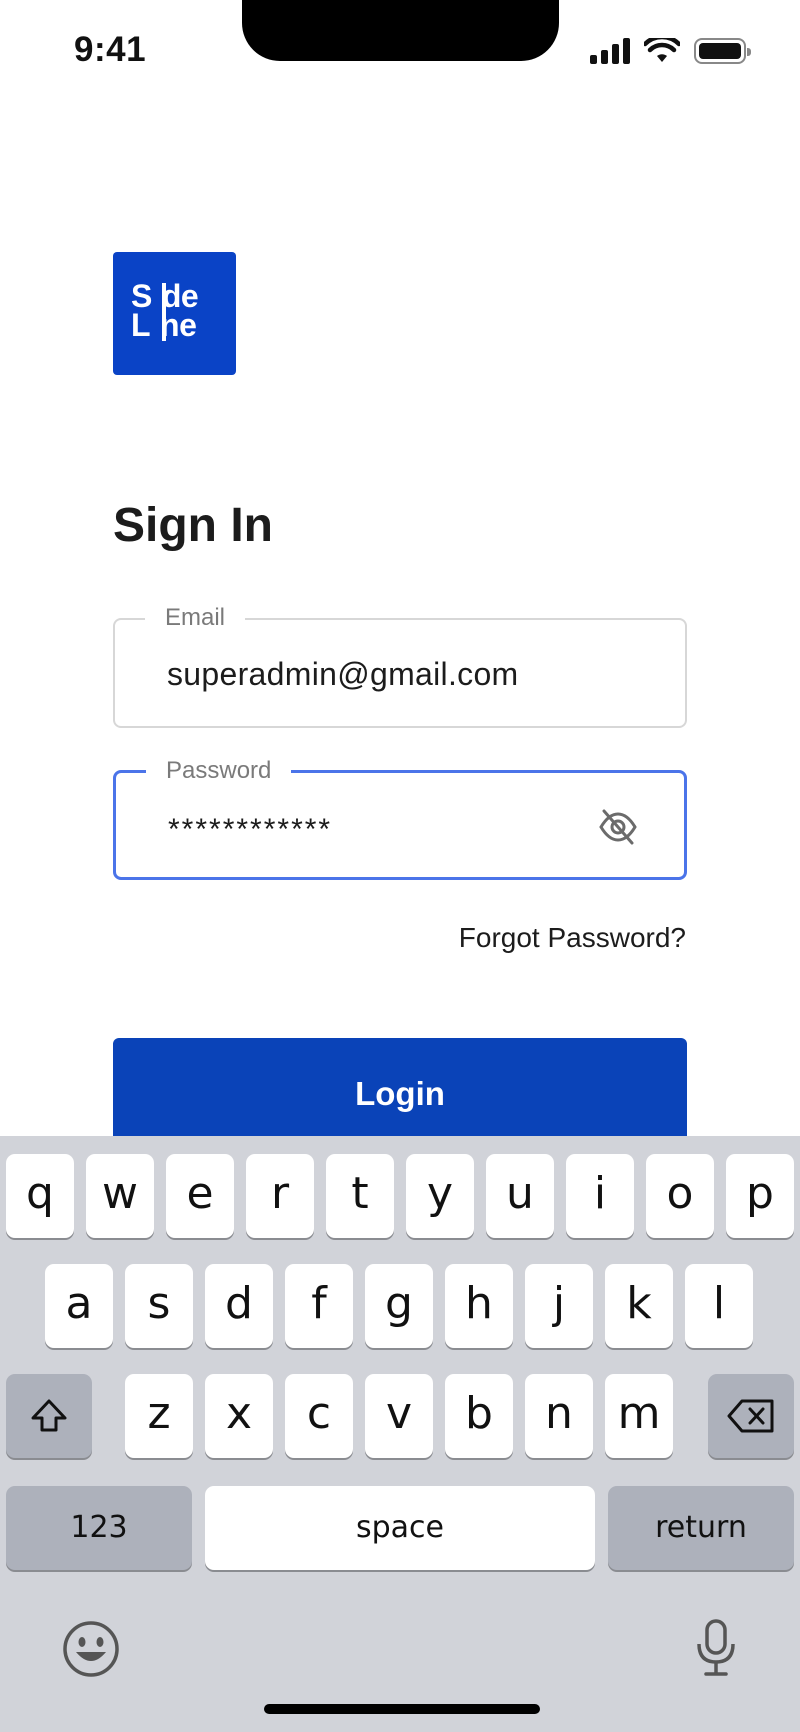  What do you see at coordinates (400, 1528) in the screenshot?
I see `space-key: space` at bounding box center [400, 1528].